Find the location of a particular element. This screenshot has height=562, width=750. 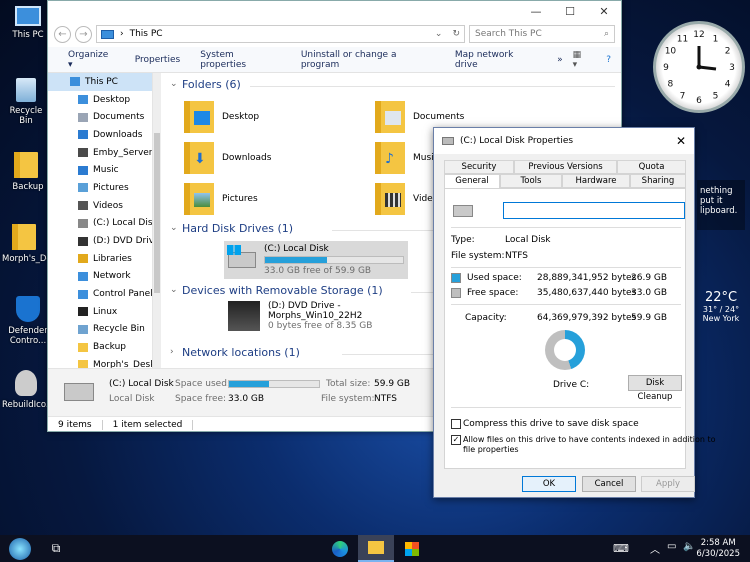

more-commands-button: » is located at coordinates (560, 60).